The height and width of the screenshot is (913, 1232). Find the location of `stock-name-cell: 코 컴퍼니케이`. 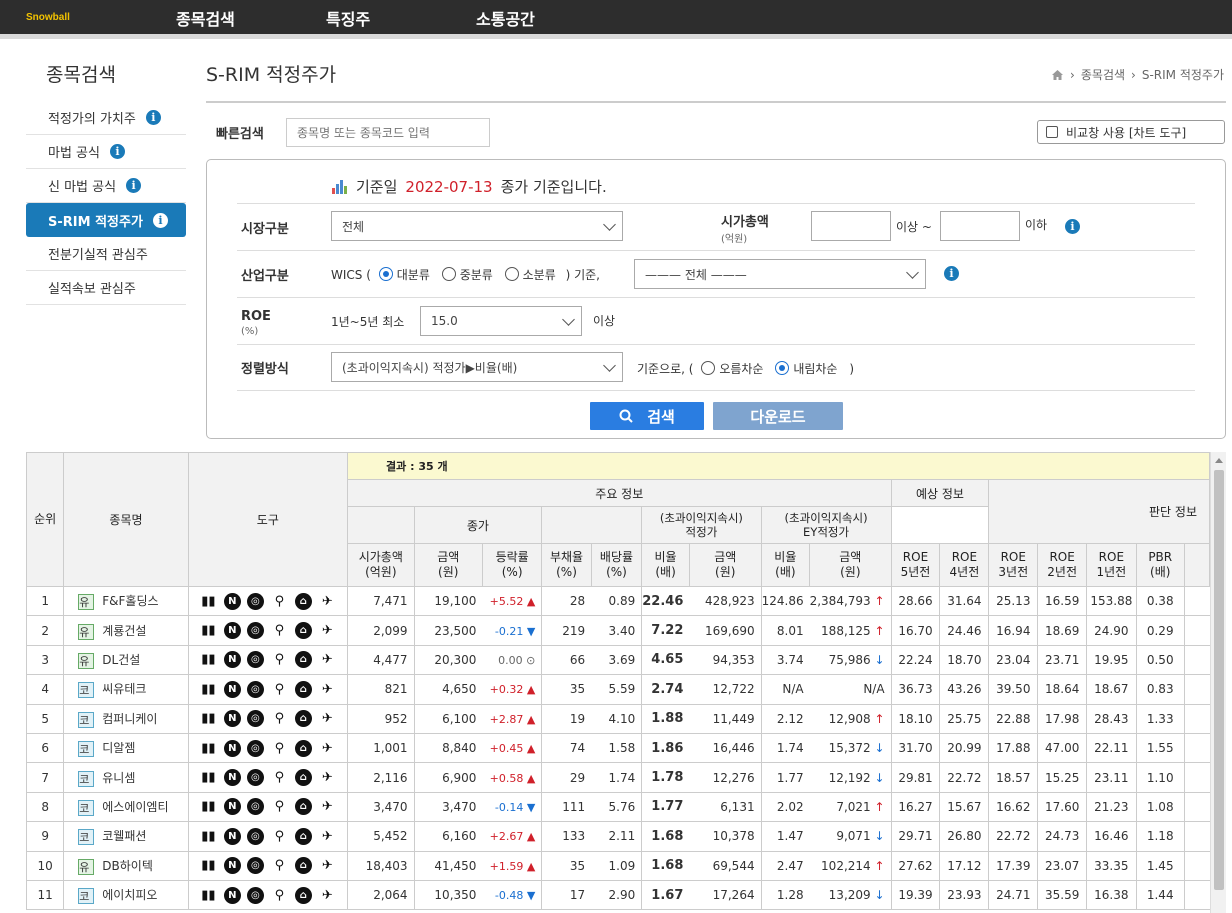

stock-name-cell: 코 컴퍼니케이 is located at coordinates (126, 718).